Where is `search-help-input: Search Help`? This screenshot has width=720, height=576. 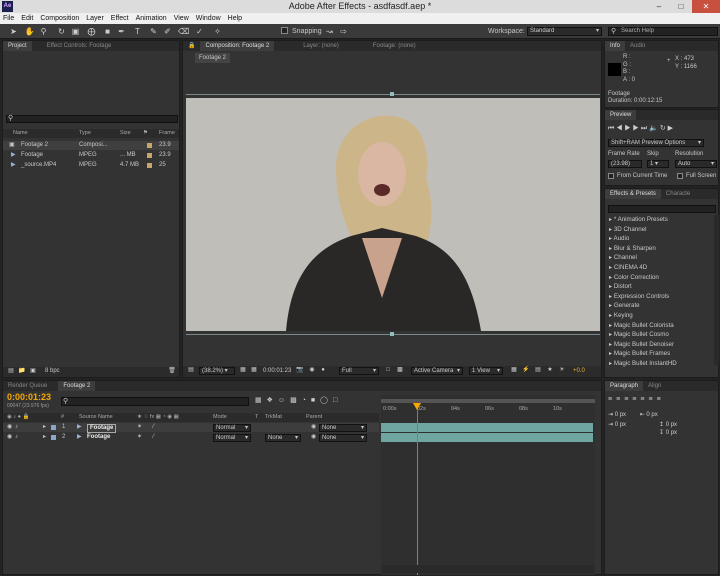
search-help-input: Search Help is located at coordinates (663, 31).